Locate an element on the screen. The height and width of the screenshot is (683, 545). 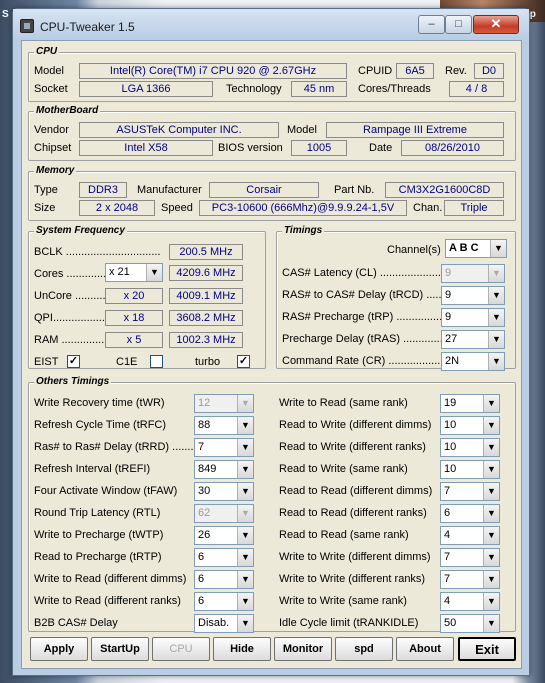
channel-value: Triple is located at coordinates (474, 208).